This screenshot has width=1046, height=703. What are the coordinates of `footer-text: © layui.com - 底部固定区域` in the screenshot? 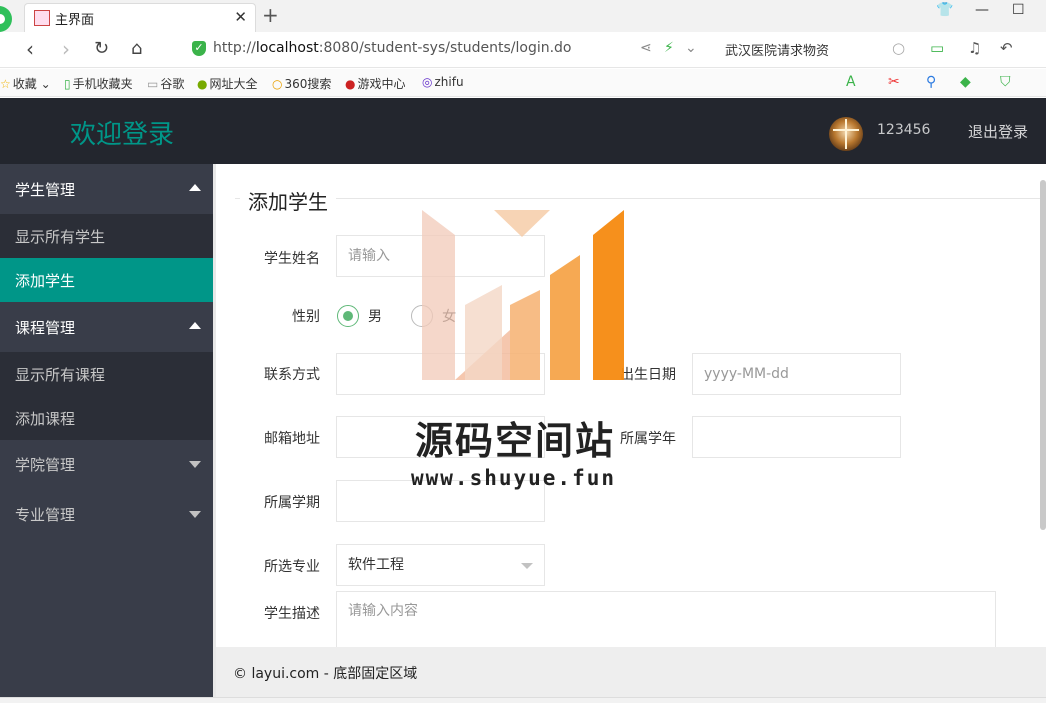 It's located at (325, 674).